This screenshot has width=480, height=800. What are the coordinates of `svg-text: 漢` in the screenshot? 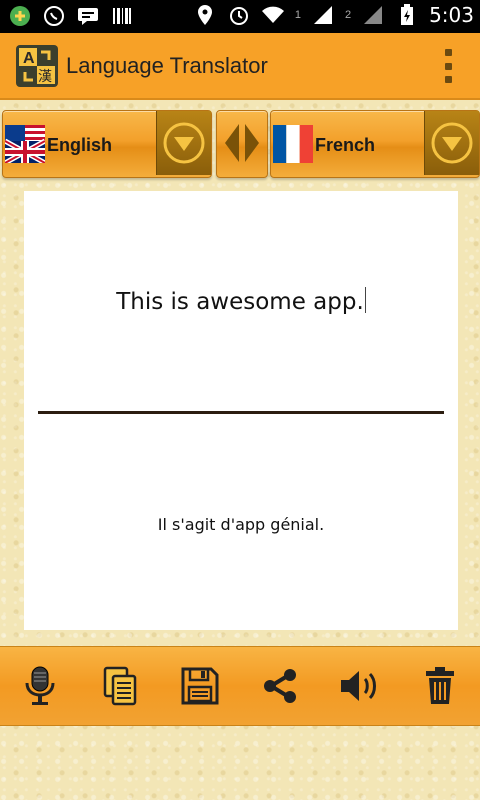 It's located at (45, 77).